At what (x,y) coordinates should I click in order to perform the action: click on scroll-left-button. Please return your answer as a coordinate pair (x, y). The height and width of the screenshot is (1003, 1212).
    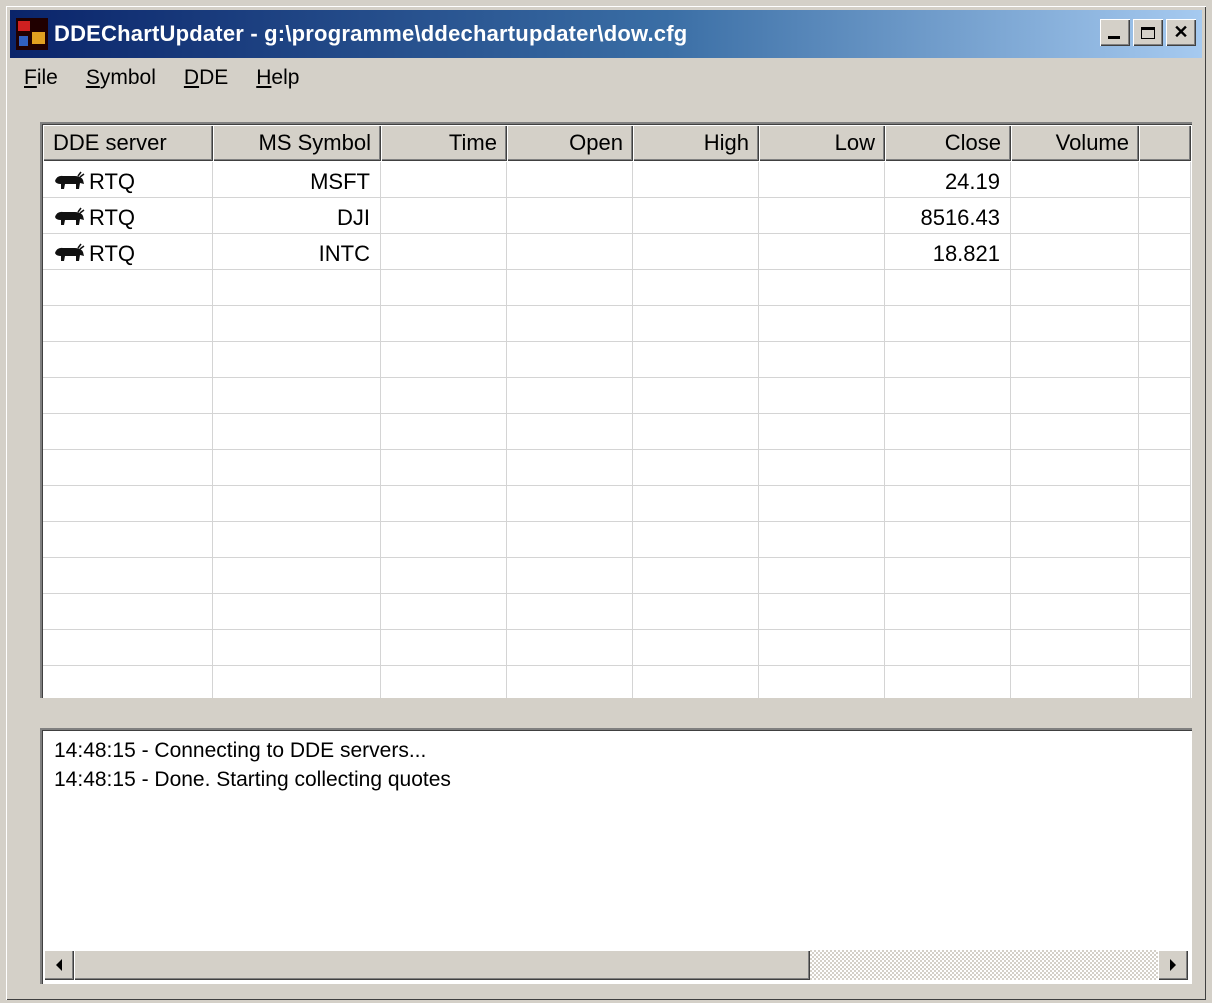
    Looking at the image, I should click on (59, 965).